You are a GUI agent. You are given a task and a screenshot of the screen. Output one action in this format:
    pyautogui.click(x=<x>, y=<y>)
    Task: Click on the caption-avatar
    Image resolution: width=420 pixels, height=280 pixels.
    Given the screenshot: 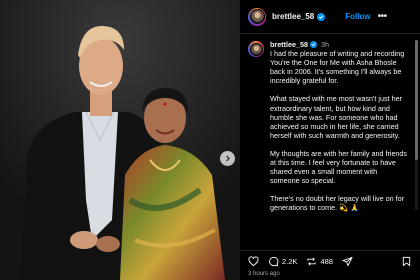 What is the action you would take?
    pyautogui.click(x=256, y=49)
    